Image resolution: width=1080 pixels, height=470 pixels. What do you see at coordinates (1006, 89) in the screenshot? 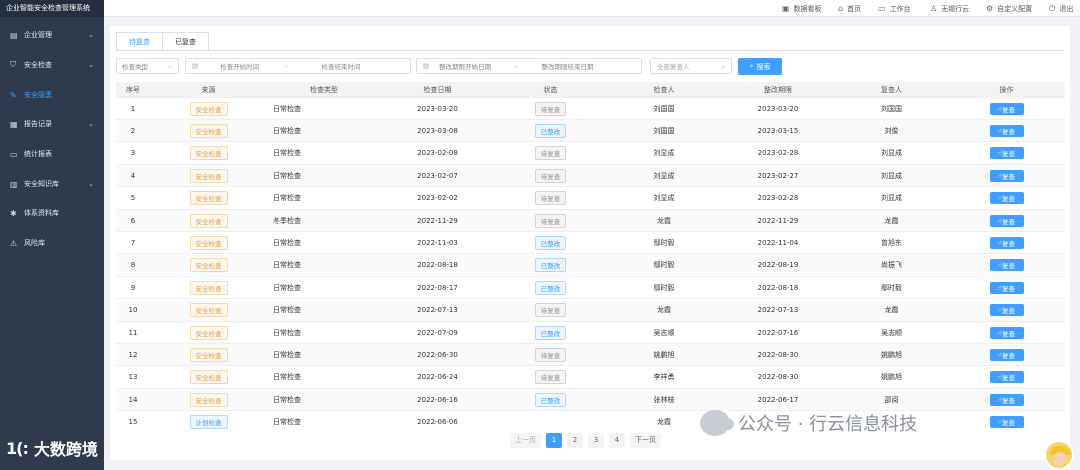
I see `column-header: 操作` at bounding box center [1006, 89].